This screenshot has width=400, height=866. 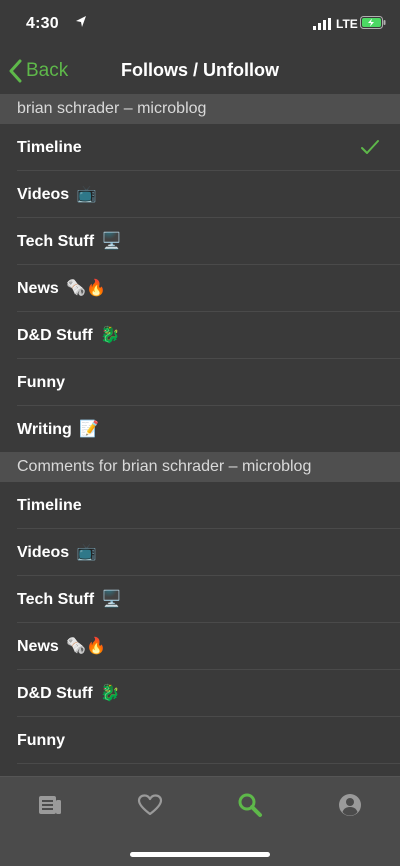 What do you see at coordinates (89, 430) in the screenshot?
I see `memo-icon: 📝` at bounding box center [89, 430].